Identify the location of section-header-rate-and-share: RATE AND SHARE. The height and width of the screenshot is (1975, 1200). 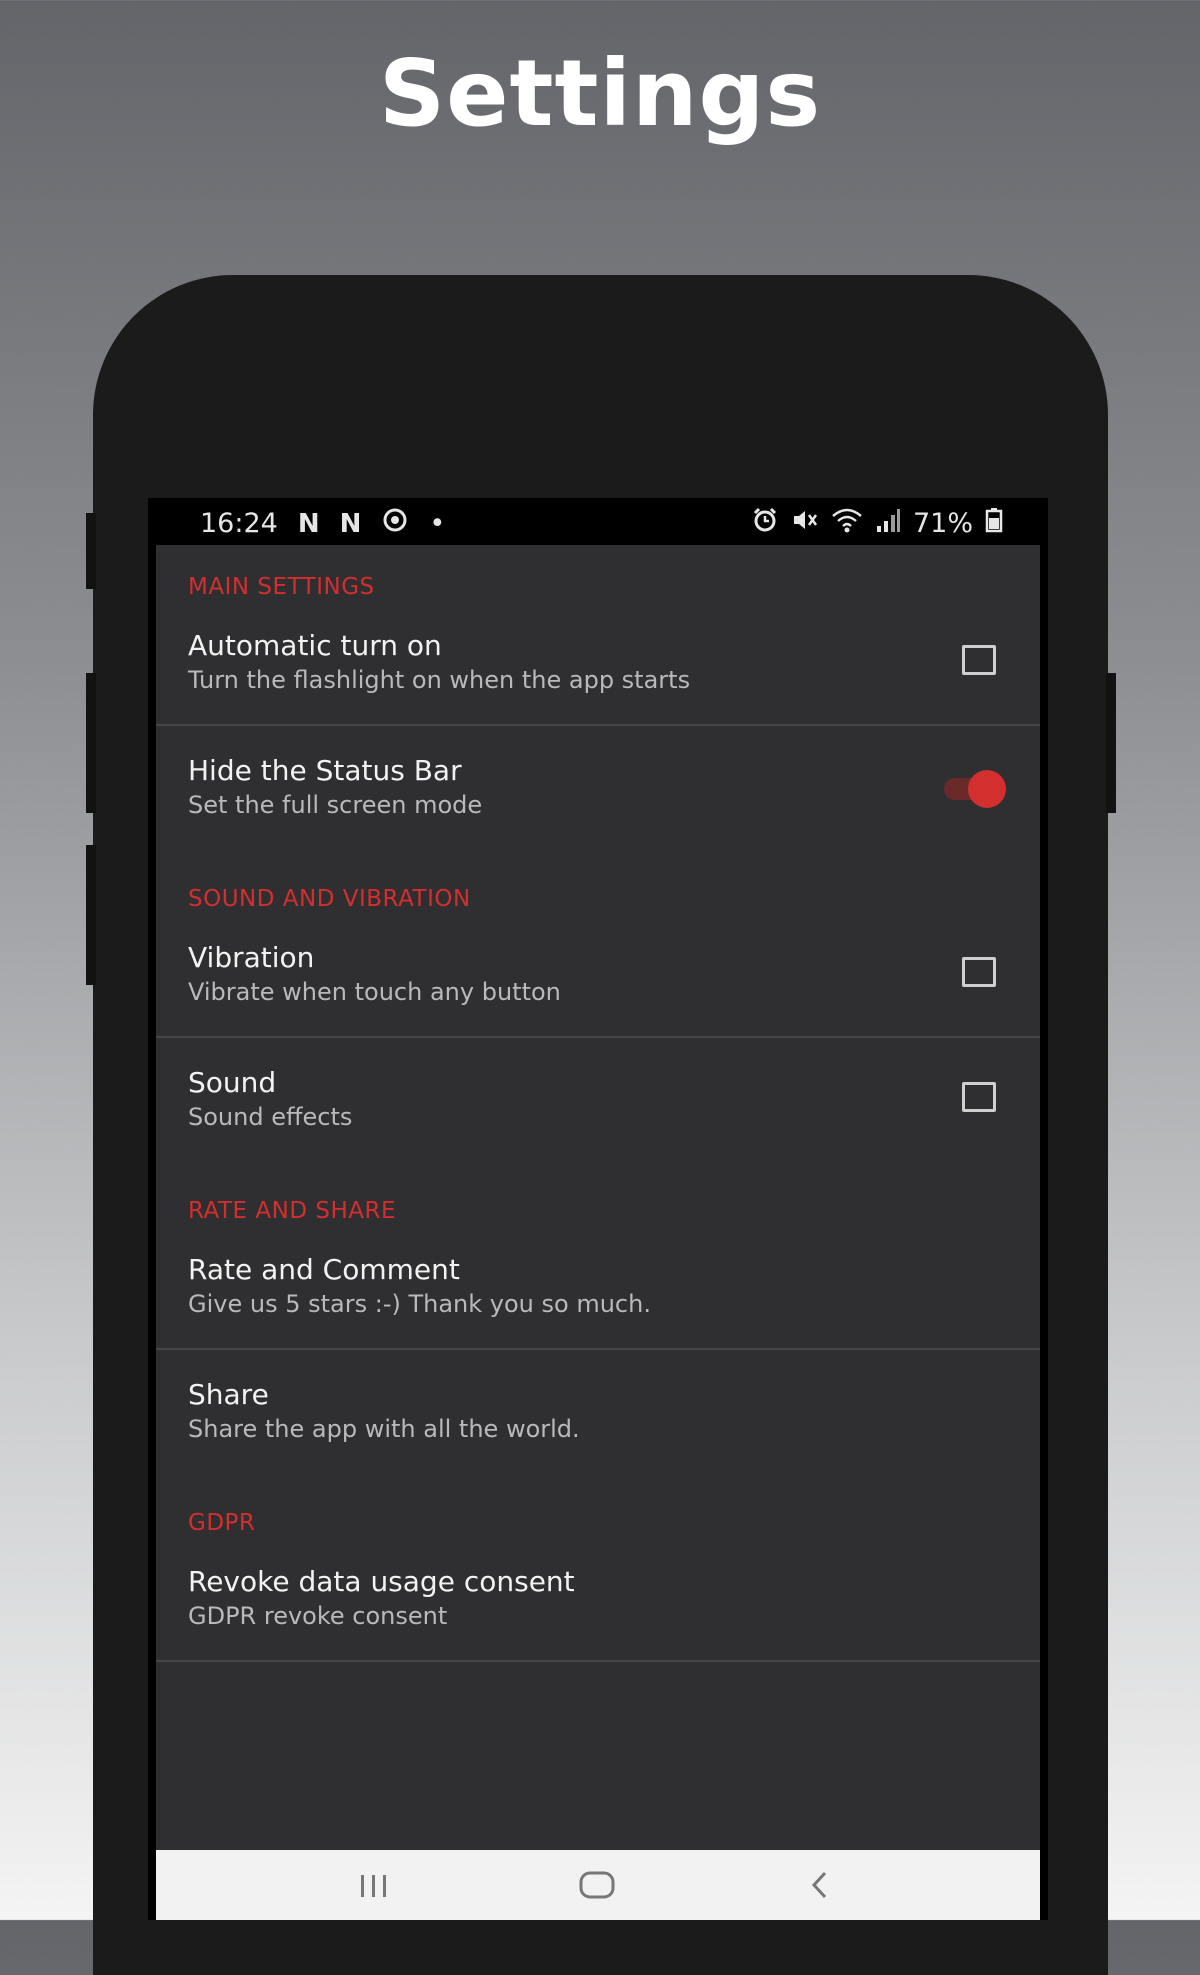
(292, 1211).